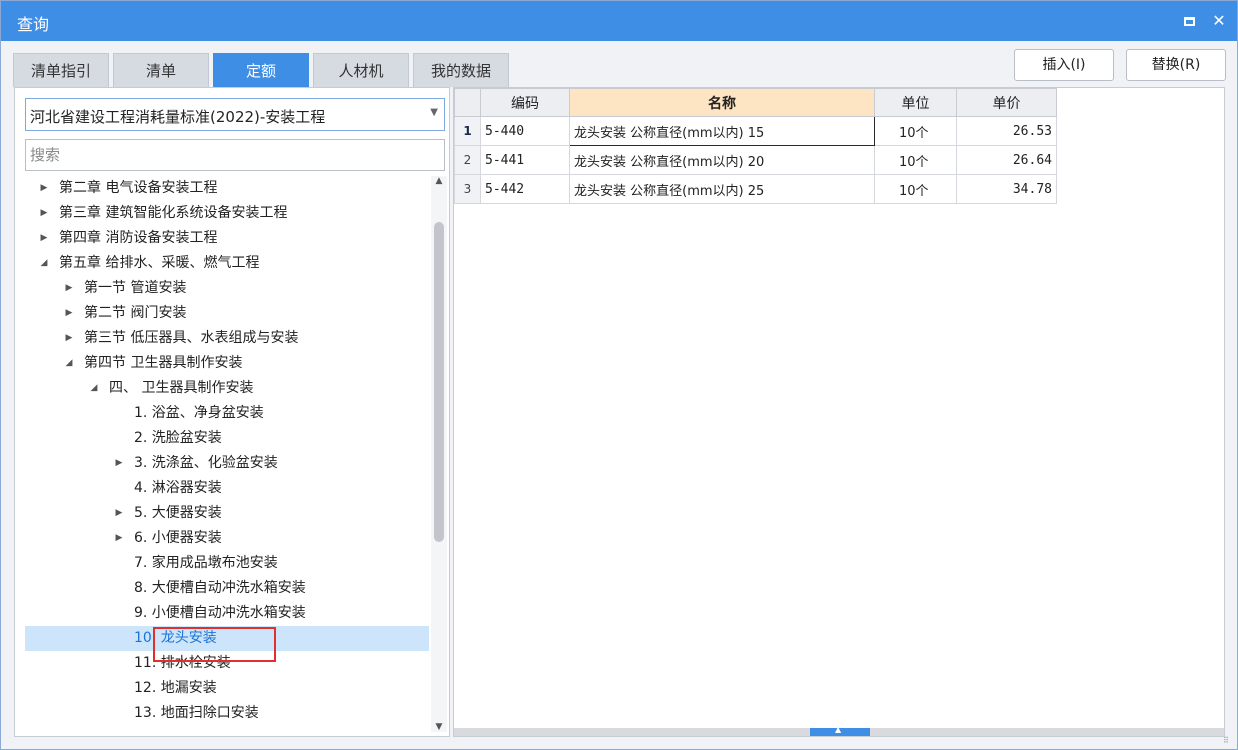 This screenshot has width=1238, height=750. Describe the element at coordinates (235, 155) in the screenshot. I see `search-input` at that location.